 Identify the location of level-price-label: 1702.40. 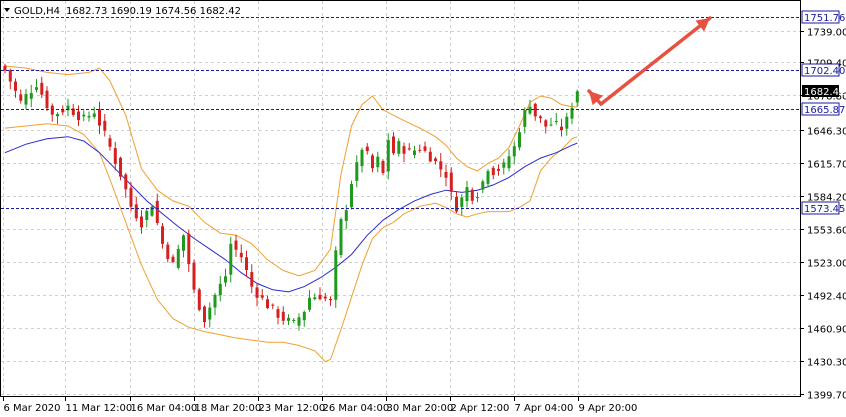
(824, 71).